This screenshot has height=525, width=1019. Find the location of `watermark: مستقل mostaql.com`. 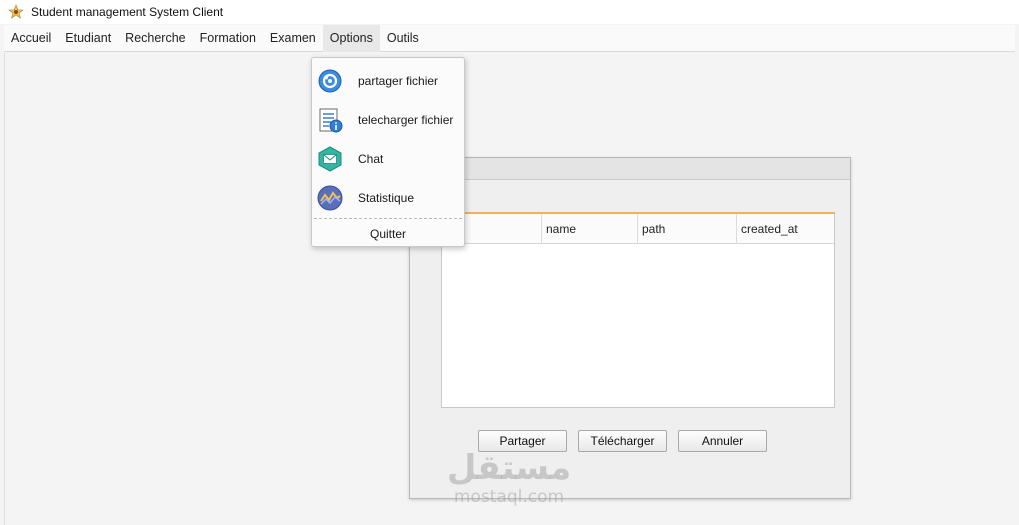

watermark: مستقل mostaql.com is located at coordinates (509, 483).